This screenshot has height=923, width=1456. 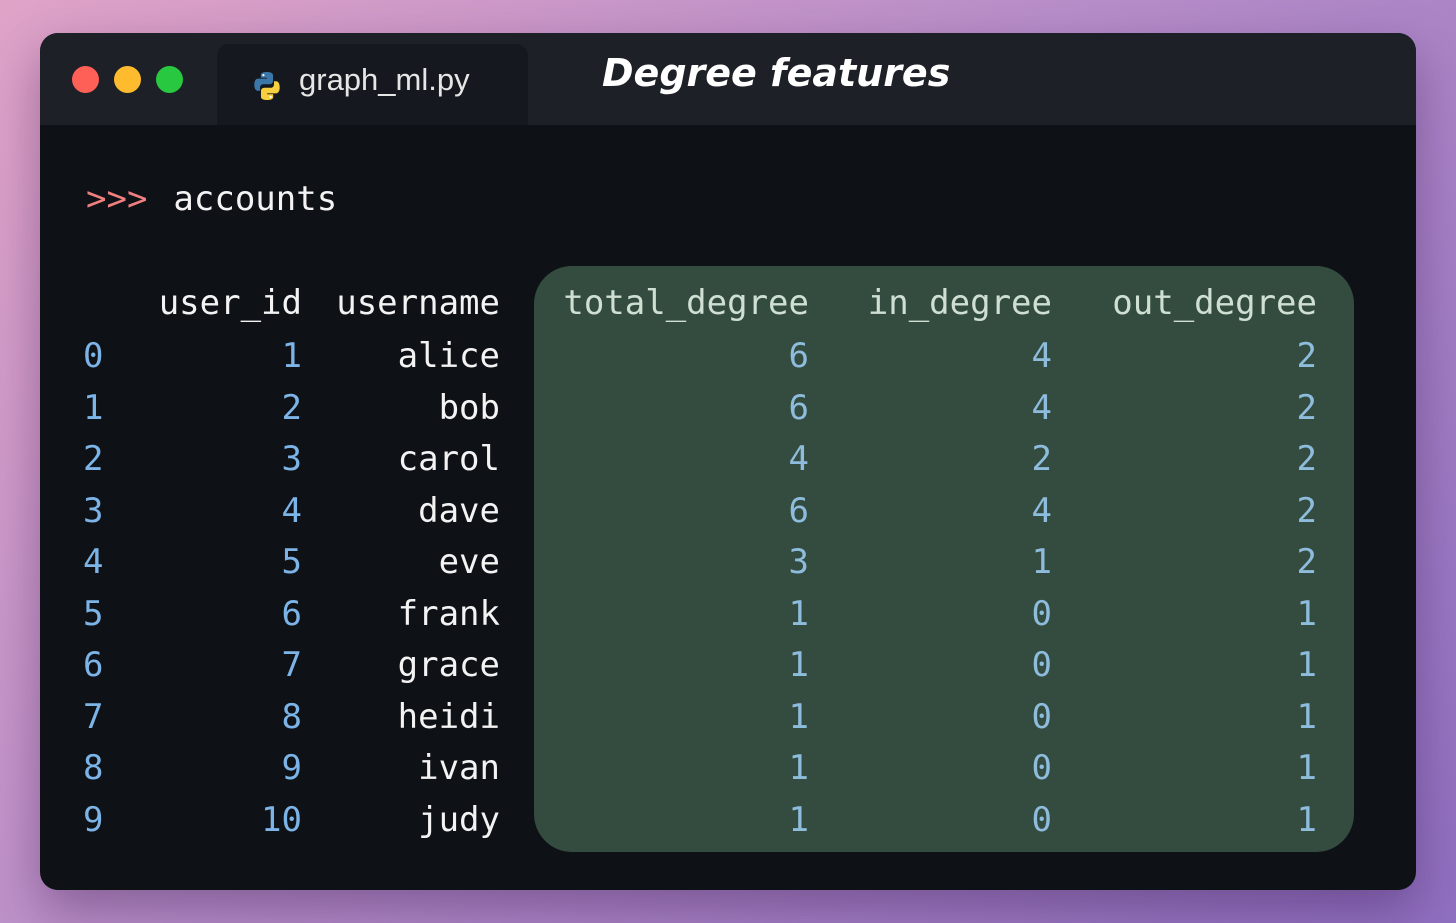 What do you see at coordinates (281, 819) in the screenshot?
I see `cell-user-id: 10` at bounding box center [281, 819].